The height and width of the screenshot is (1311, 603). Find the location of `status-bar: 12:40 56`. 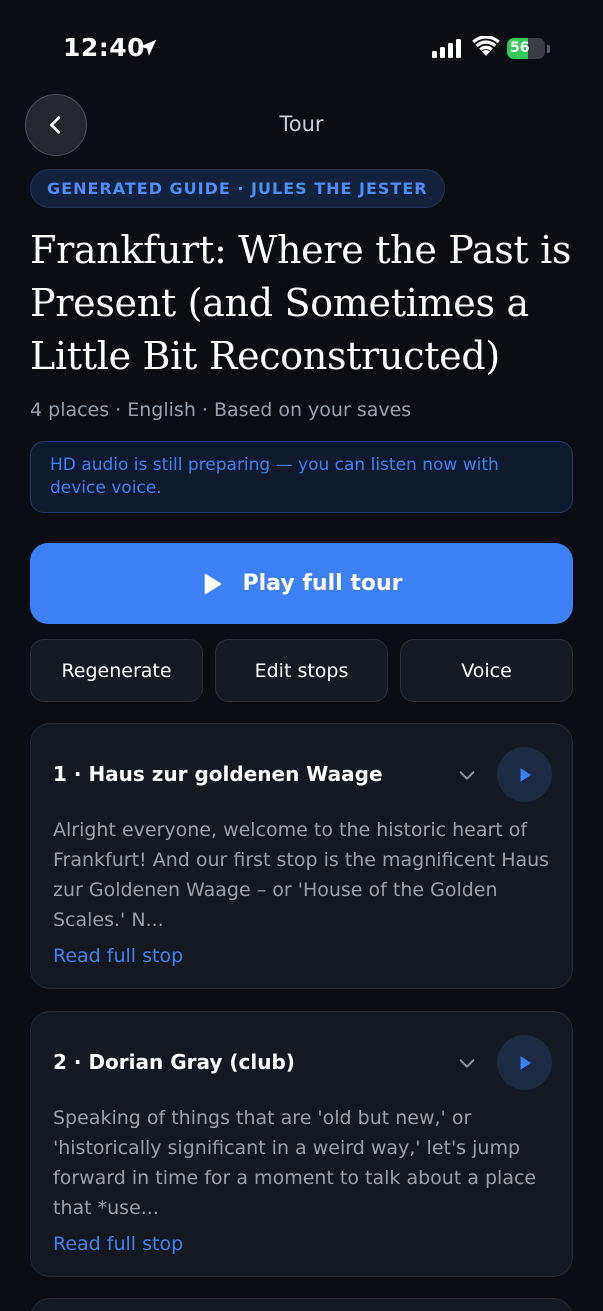

status-bar: 12:40 56 is located at coordinates (301, 48).